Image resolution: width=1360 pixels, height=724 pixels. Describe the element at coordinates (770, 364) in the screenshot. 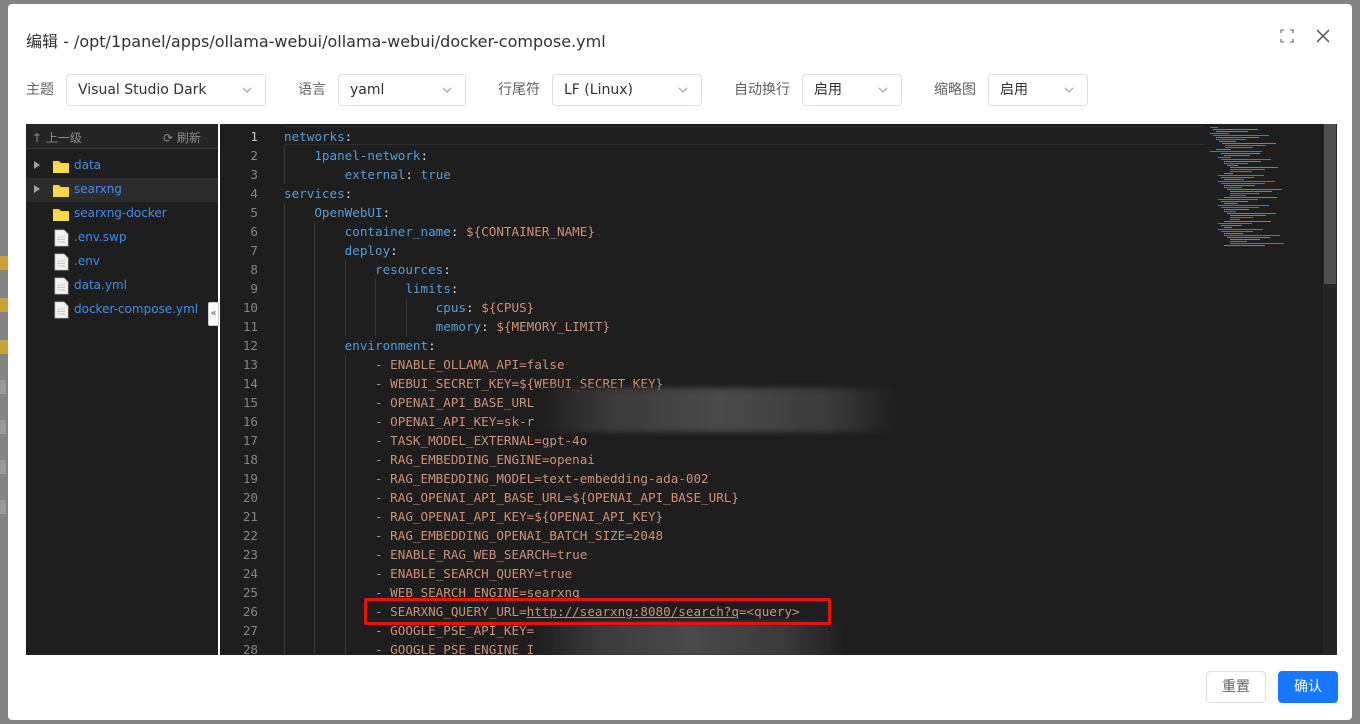

I see `code-line: 13 - ENABLE_OLLAMA_API=false` at that location.